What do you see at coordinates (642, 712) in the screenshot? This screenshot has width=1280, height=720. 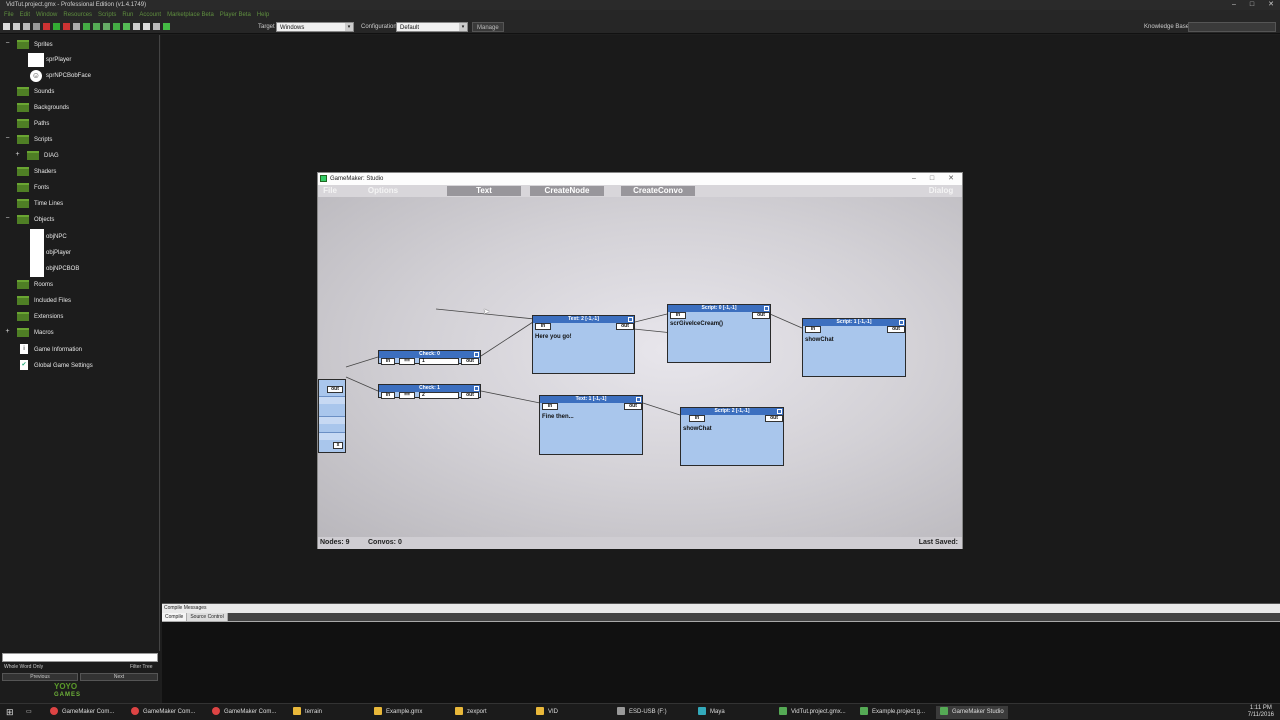 I see `taskbar-item: ESD-USB (F:)` at bounding box center [642, 712].